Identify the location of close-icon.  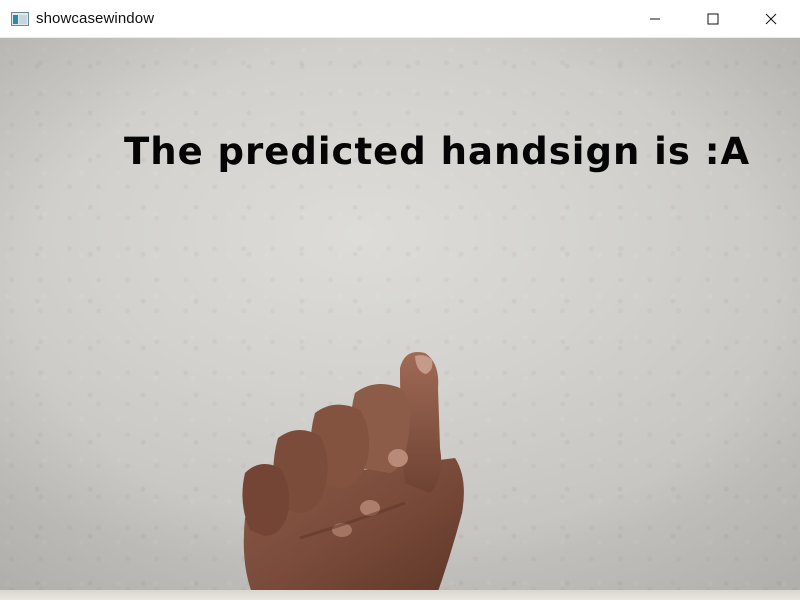
(771, 19).